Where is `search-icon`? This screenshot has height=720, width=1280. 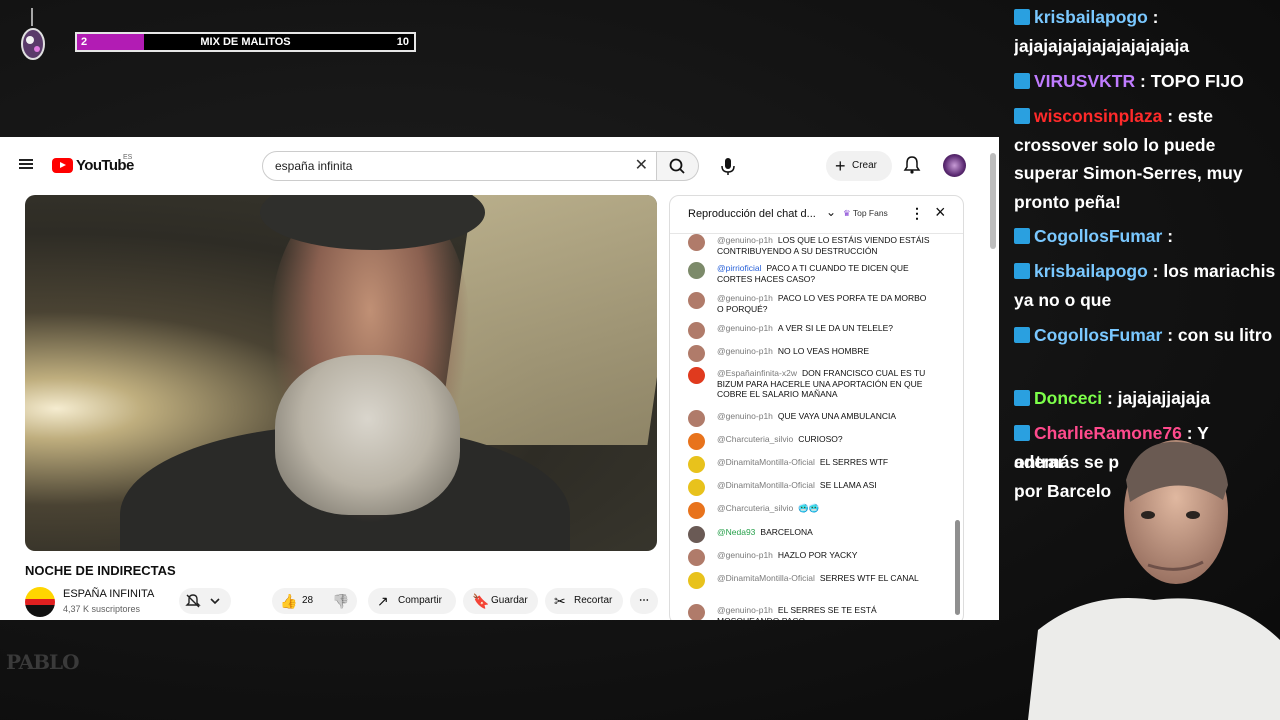
search-icon is located at coordinates (677, 166).